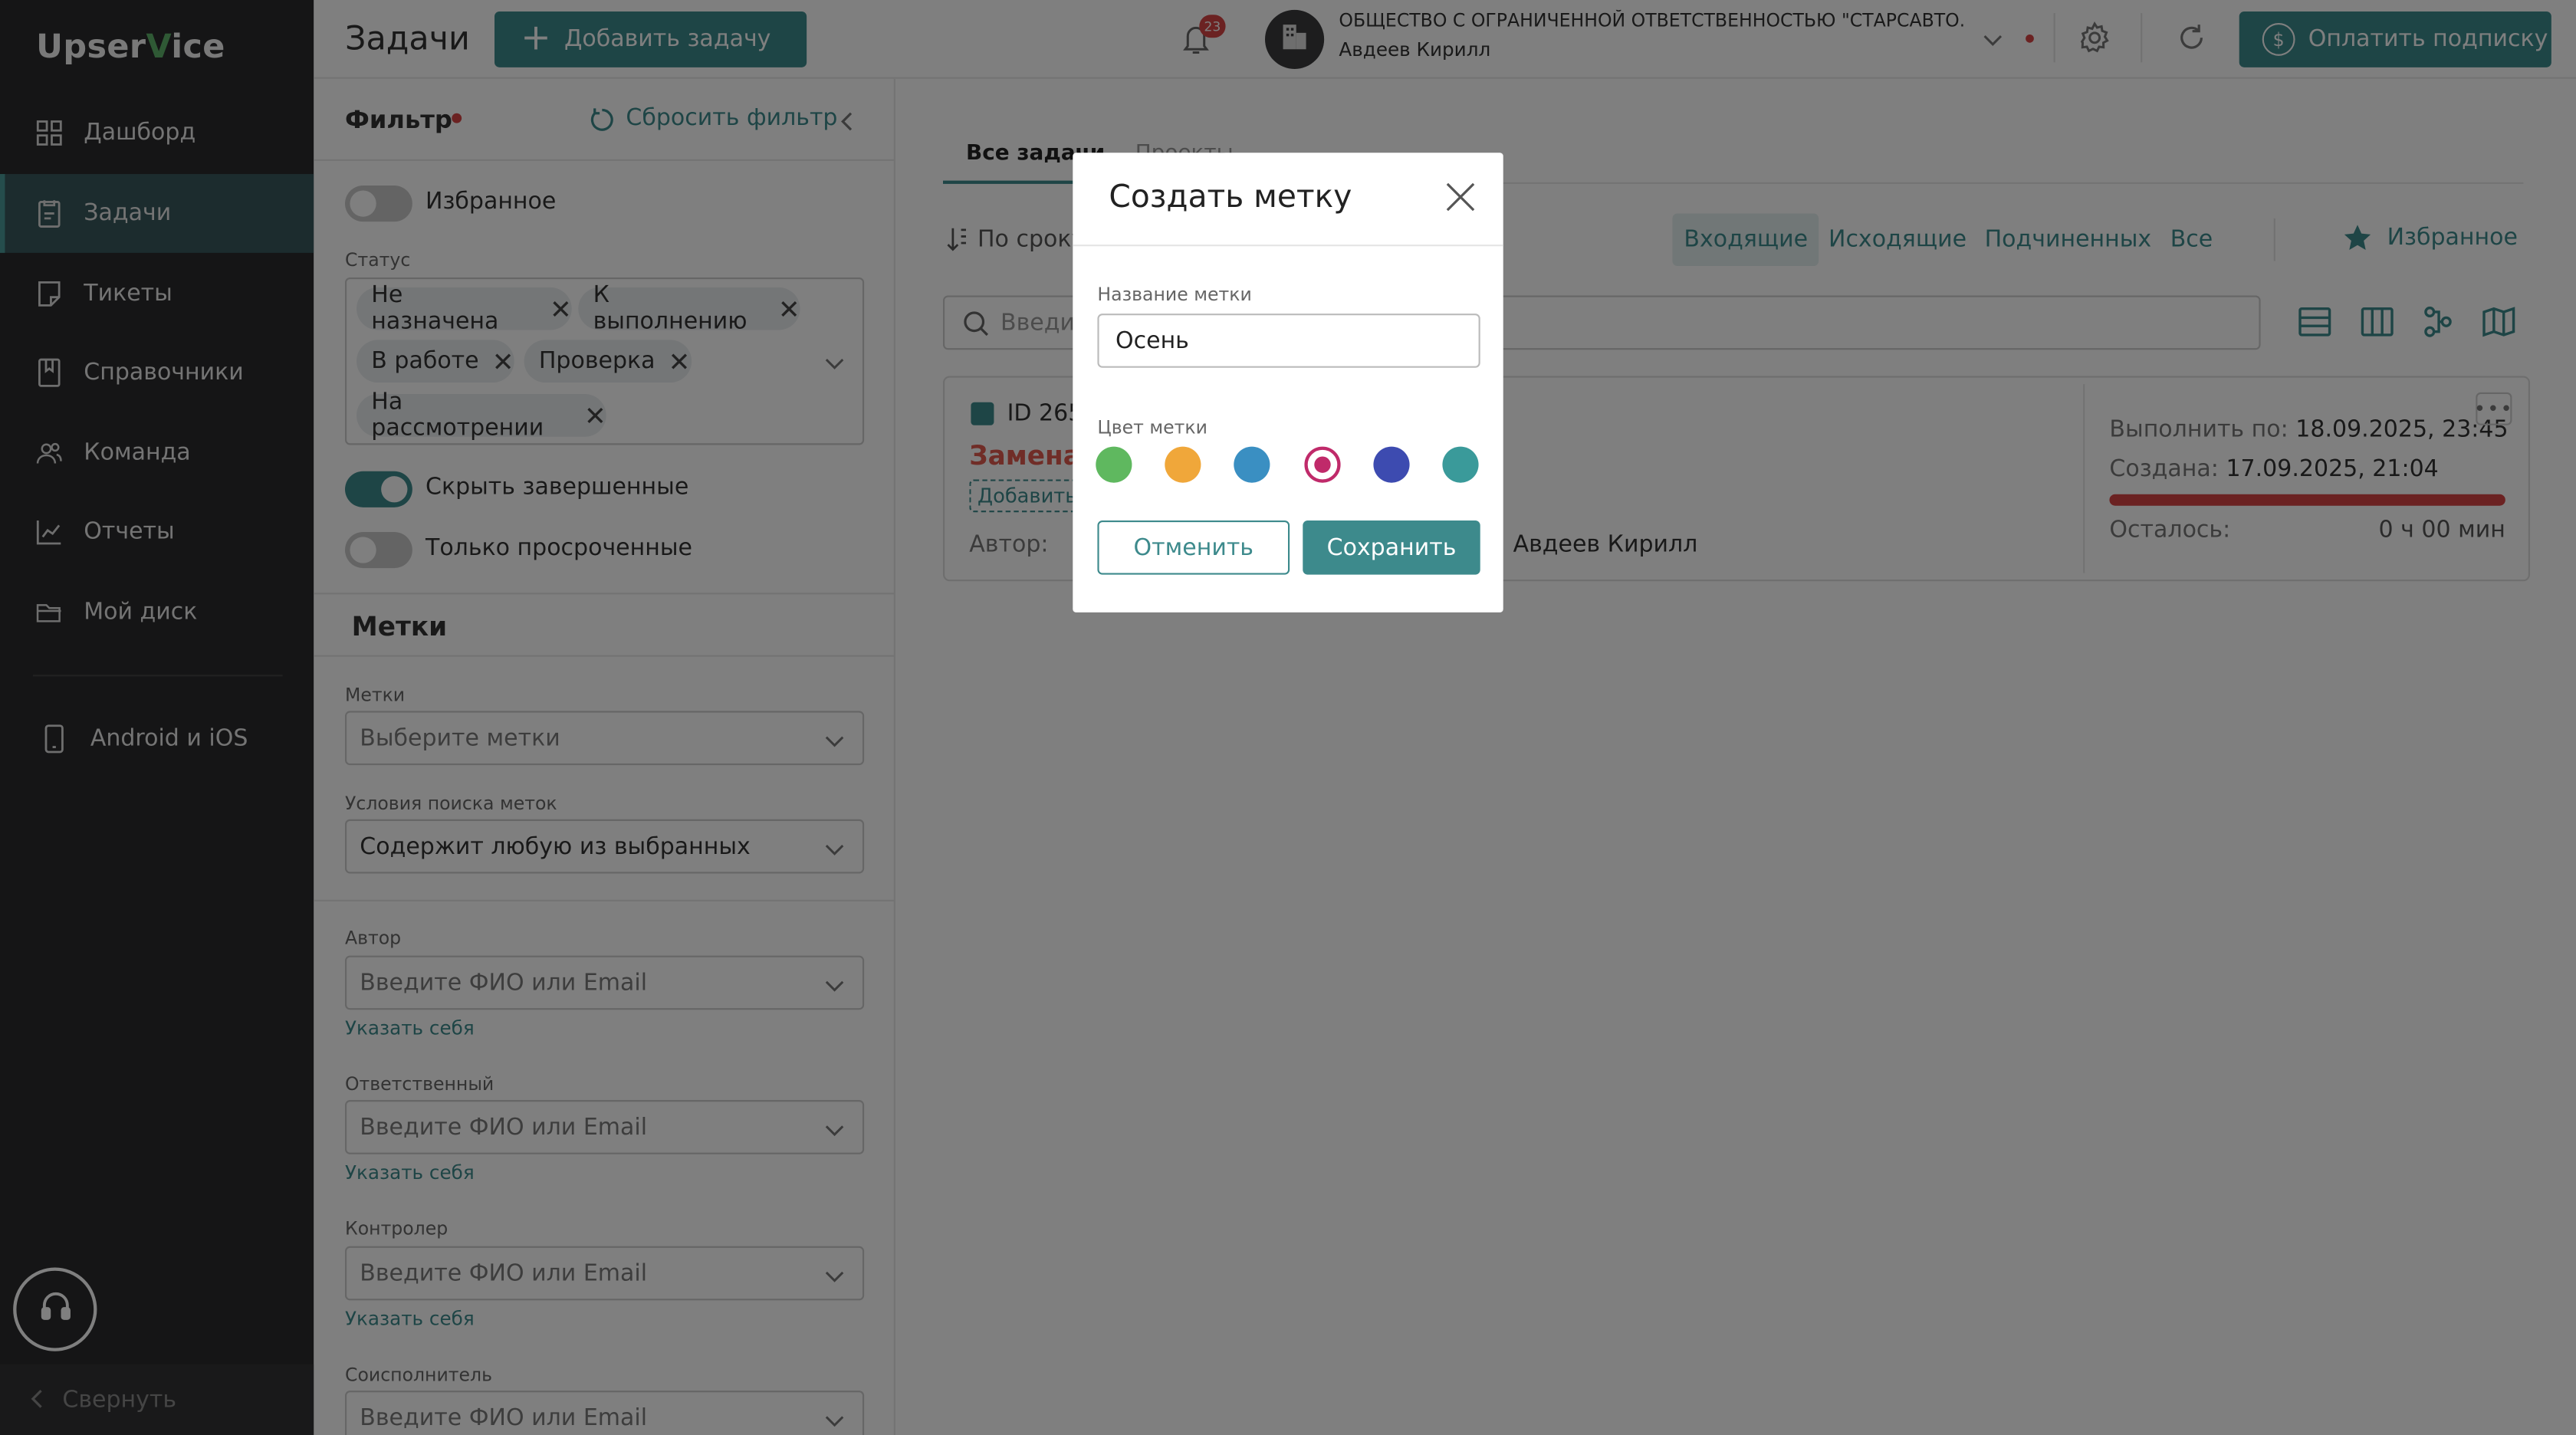  Describe the element at coordinates (1183, 465) in the screenshot. I see `color-swatch-orange` at that location.